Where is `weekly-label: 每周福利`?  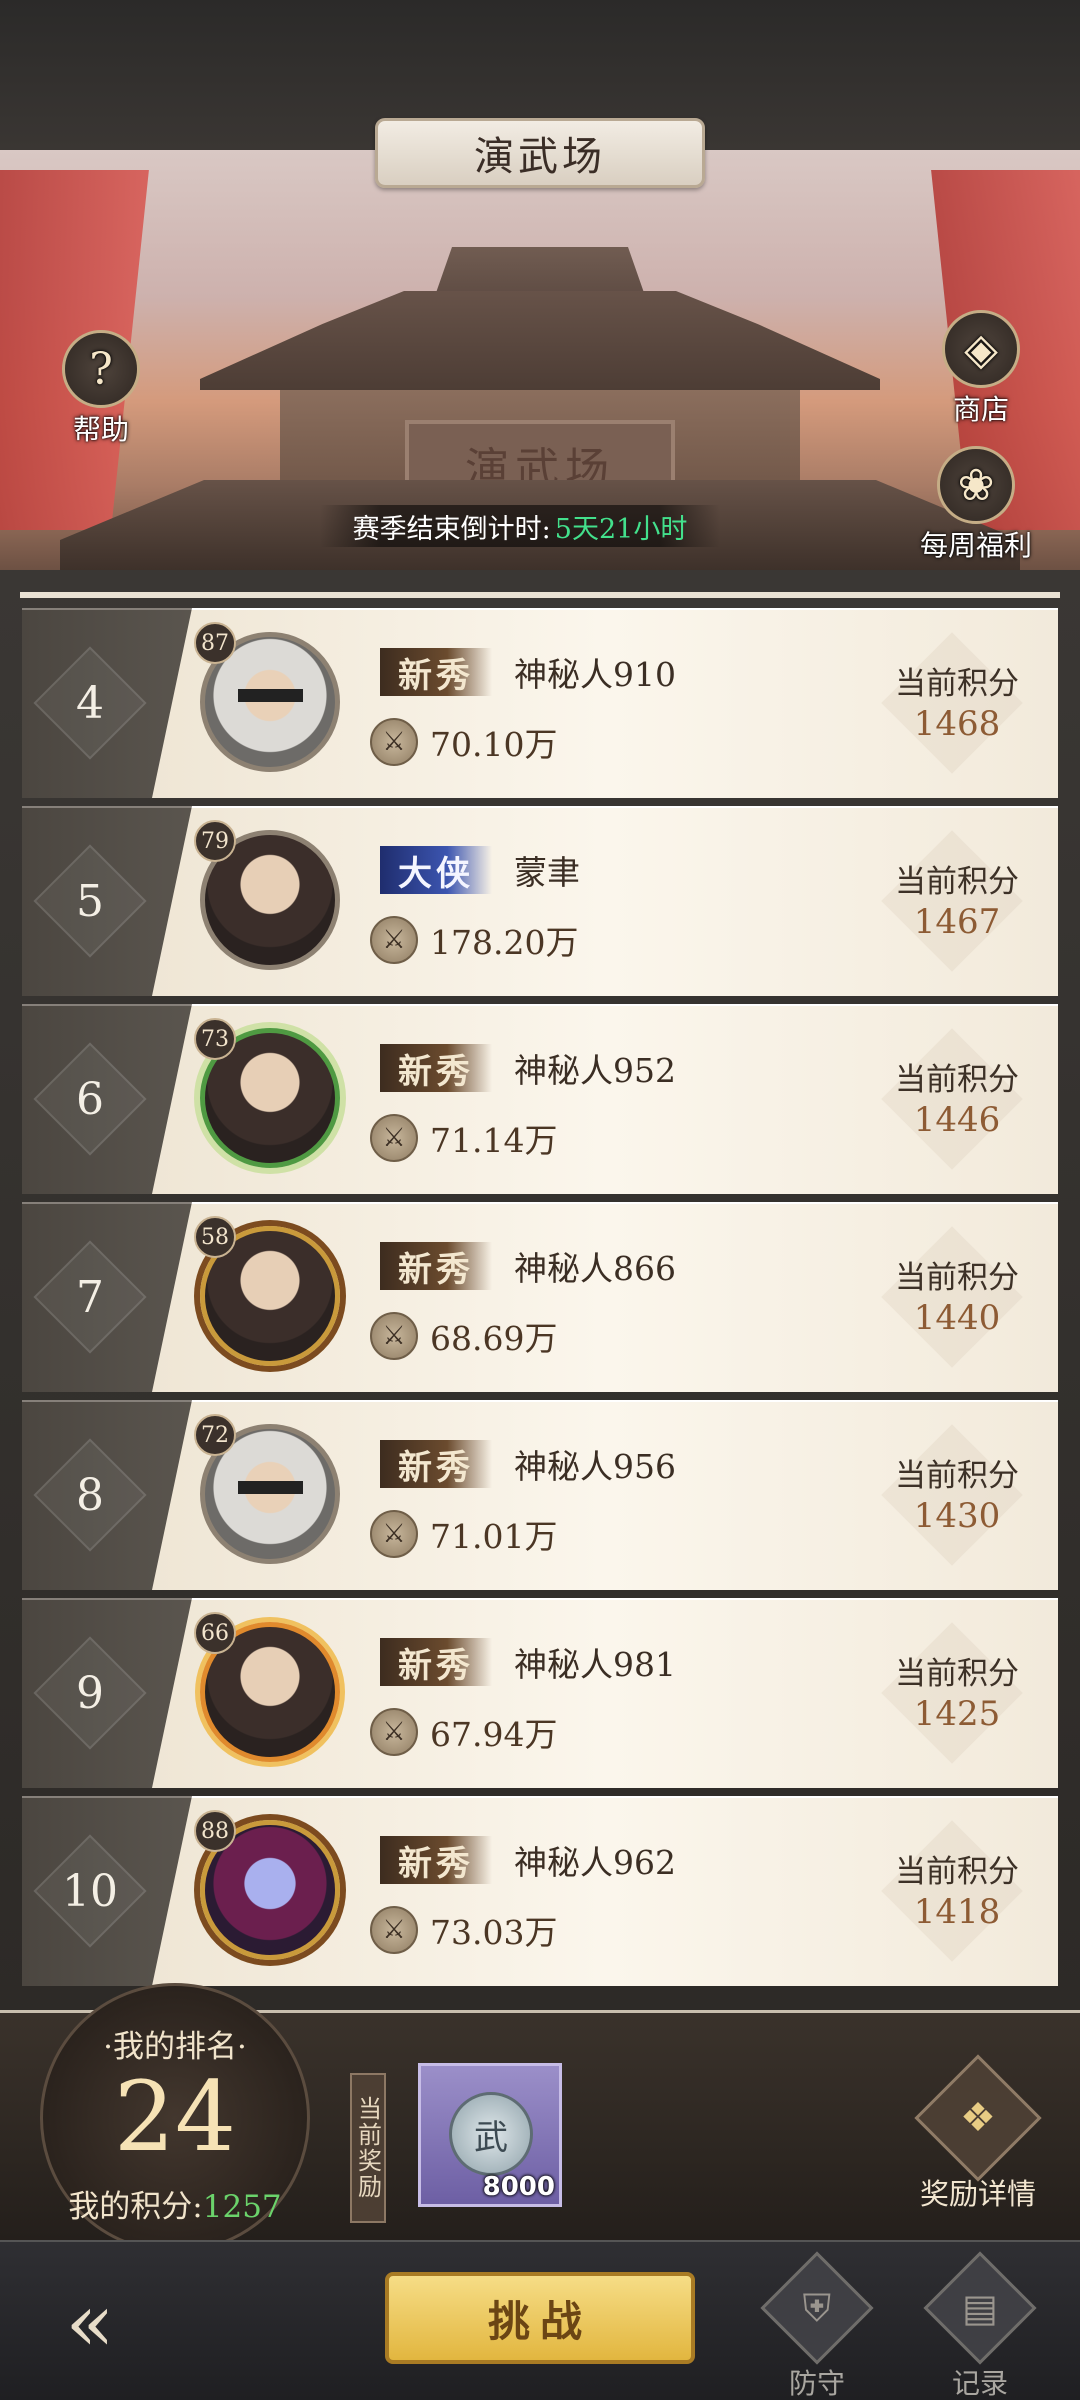
weekly-label: 每周福利 is located at coordinates (976, 545).